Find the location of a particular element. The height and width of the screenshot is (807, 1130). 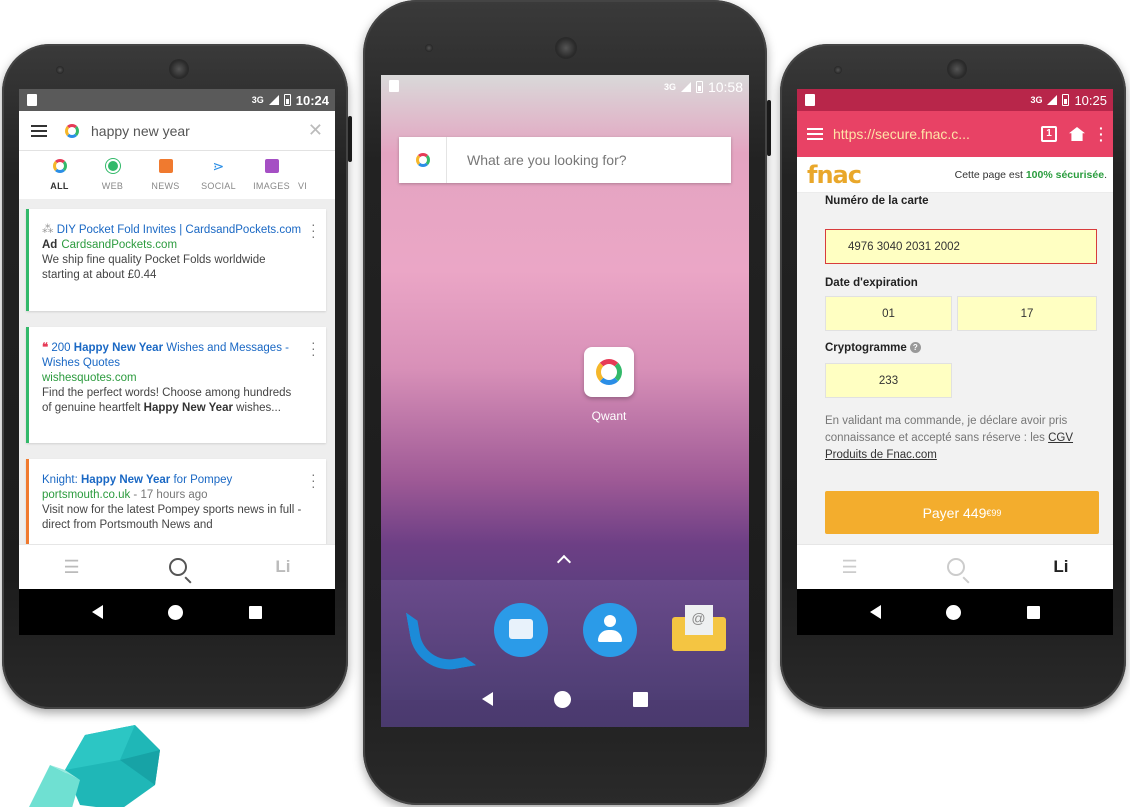

messages-icon is located at coordinates (520, 630).